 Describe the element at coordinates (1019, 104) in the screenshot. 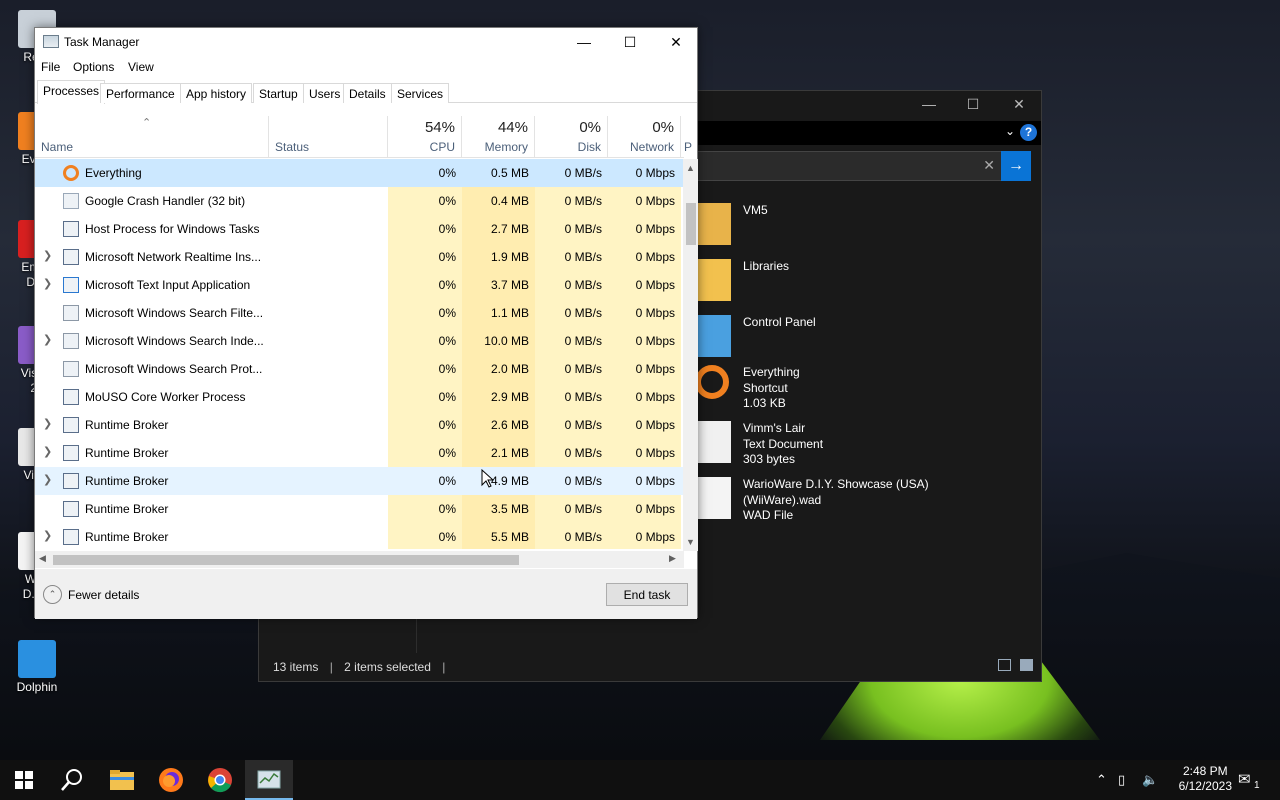

I see `close-icon: ✕` at that location.